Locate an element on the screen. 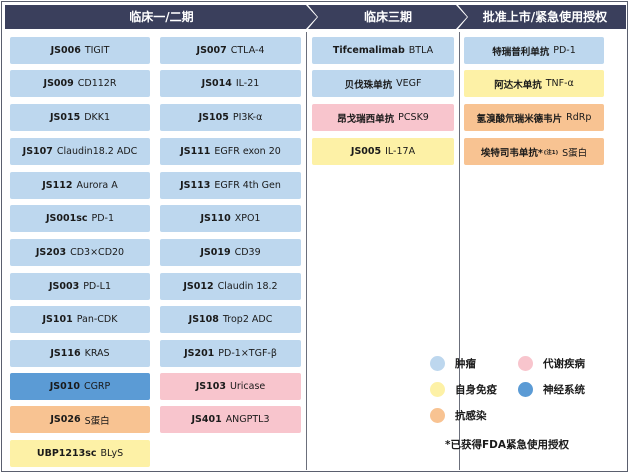 The width and height of the screenshot is (630, 474). drug-box: JS101 Pan-CDK is located at coordinates (80, 319).